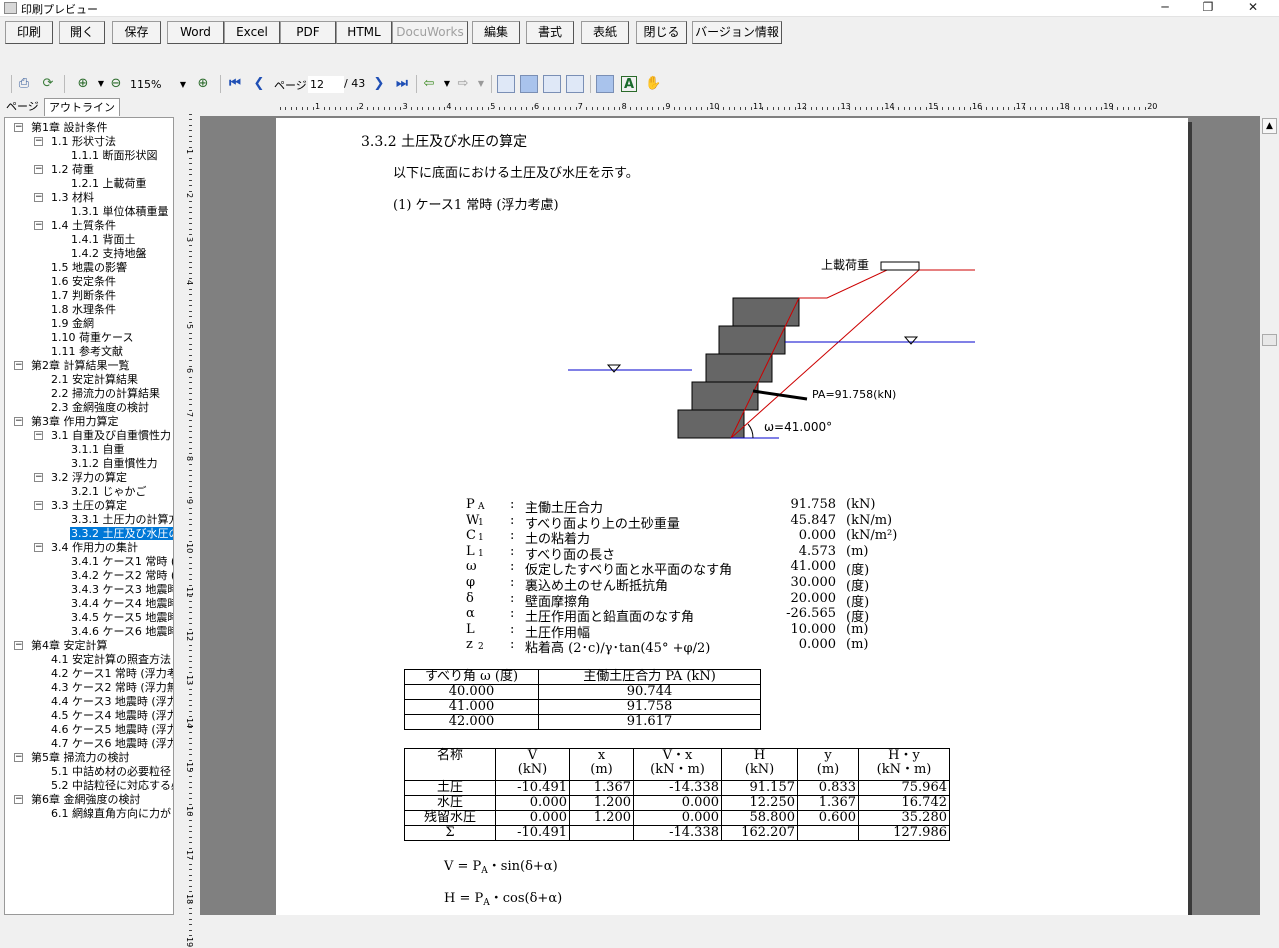 The height and width of the screenshot is (948, 1279). I want to click on tree-item: 3.3.2 土圧及び水圧の, so click(121, 534).